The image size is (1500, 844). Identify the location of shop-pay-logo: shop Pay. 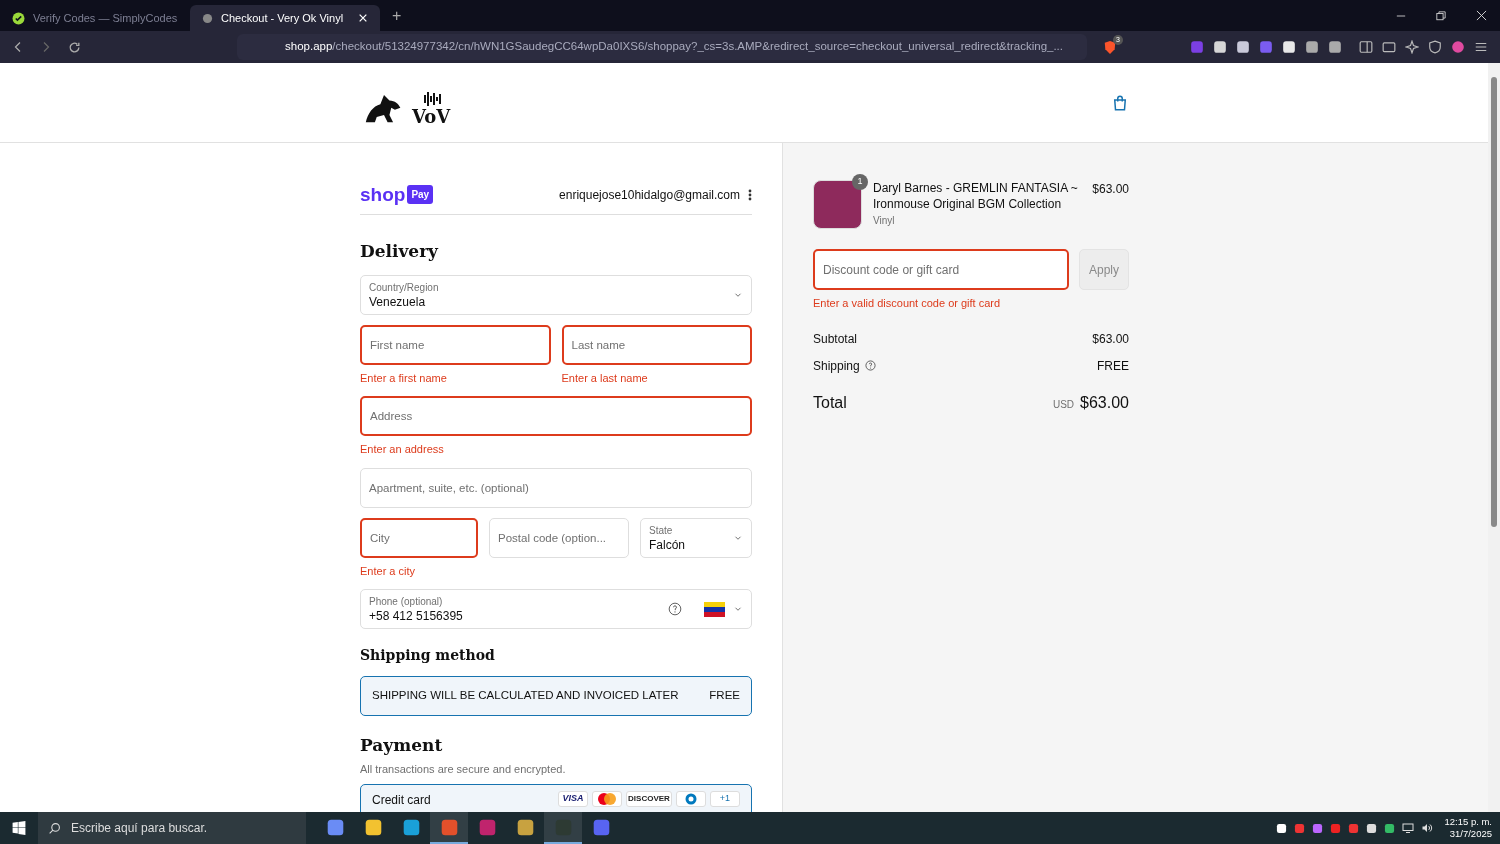
(397, 194).